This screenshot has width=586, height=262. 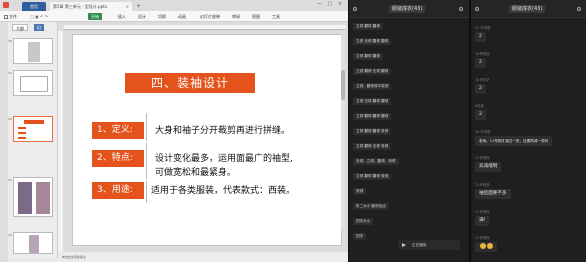 I want to click on usage-text: 适用于各类服装，代表款式：西装。, so click(x=223, y=191).